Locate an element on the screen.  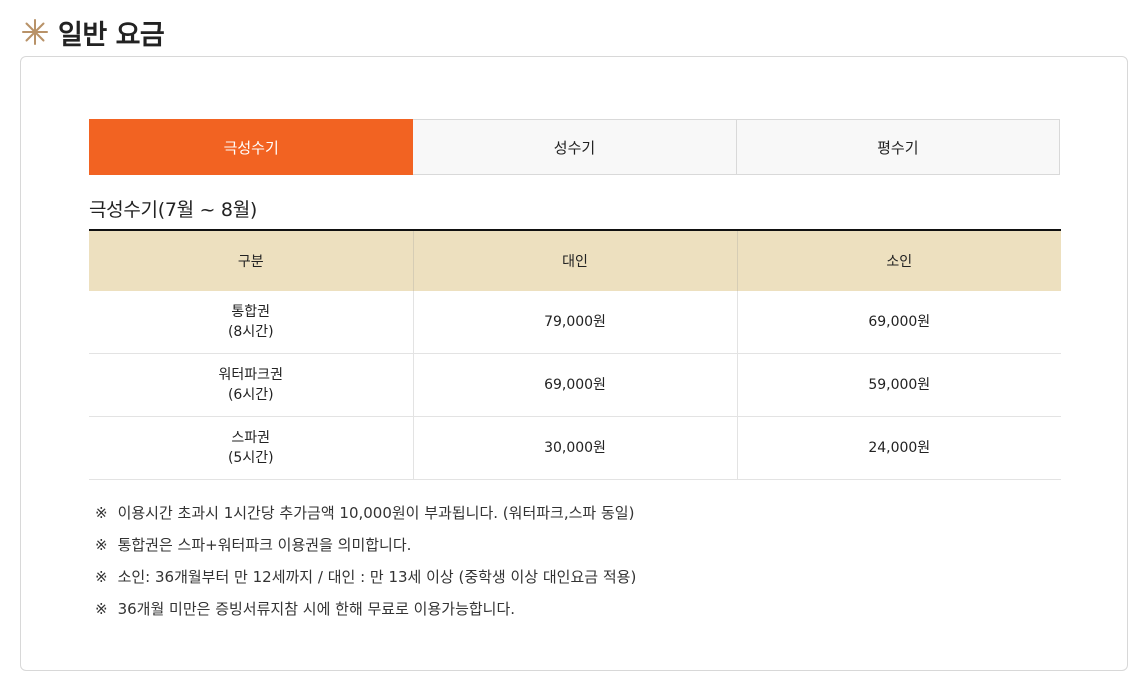
adult-price: 30,000원 is located at coordinates (575, 448).